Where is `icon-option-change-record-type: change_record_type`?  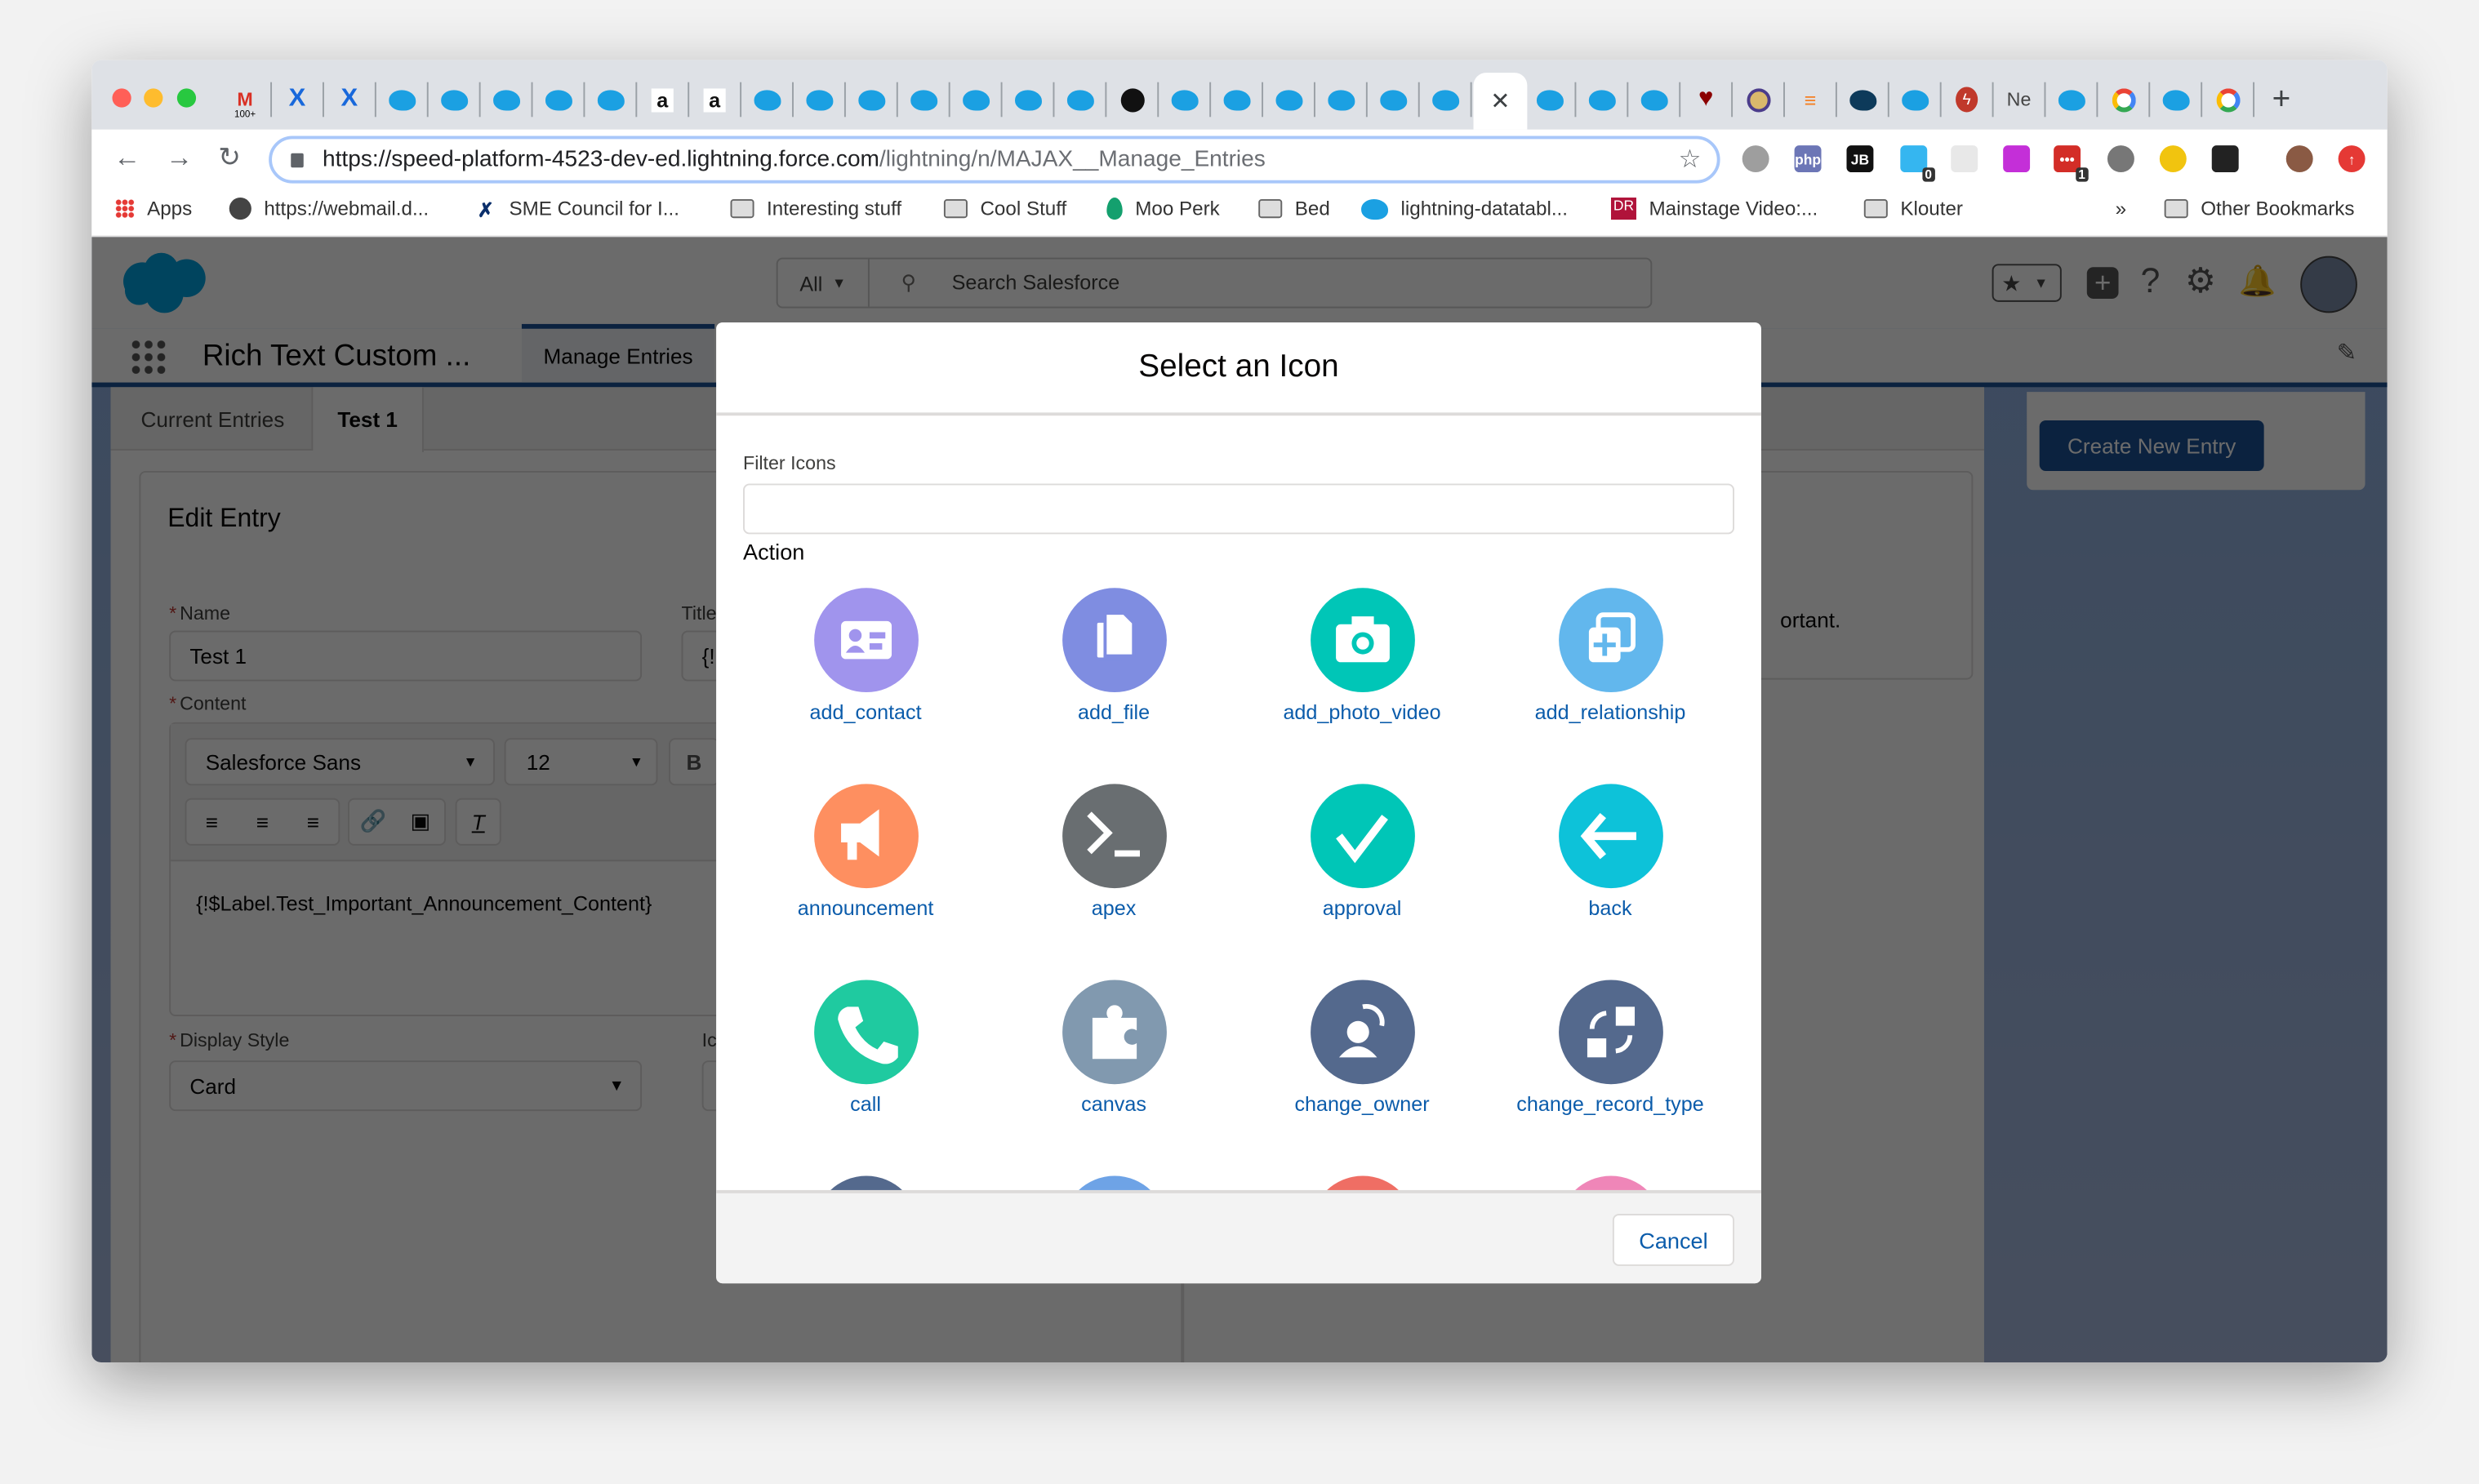
icon-option-change-record-type: change_record_type is located at coordinates (1610, 1048).